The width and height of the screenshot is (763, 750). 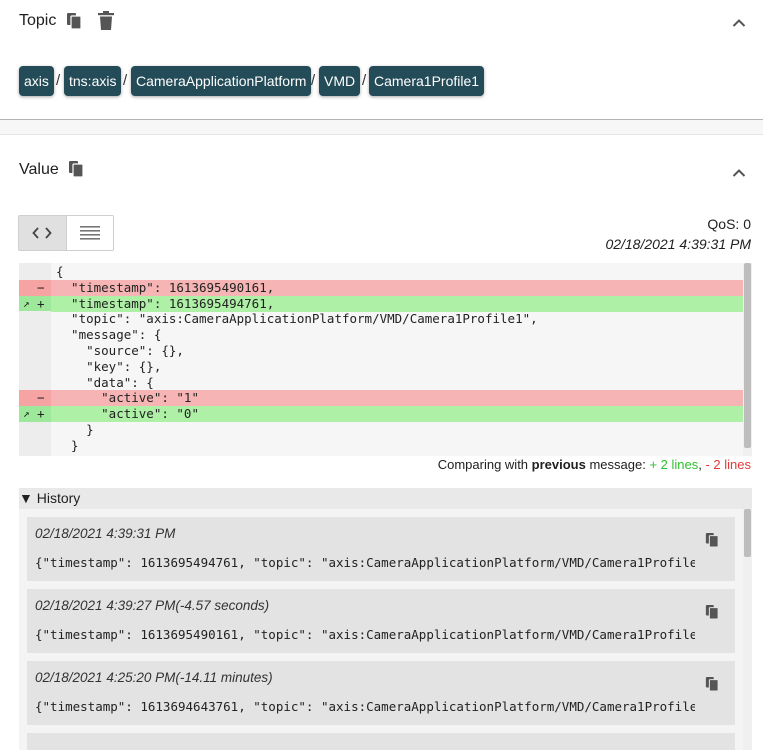 I want to click on breadcrumb-chip: Camera1Profile1, so click(x=427, y=81).